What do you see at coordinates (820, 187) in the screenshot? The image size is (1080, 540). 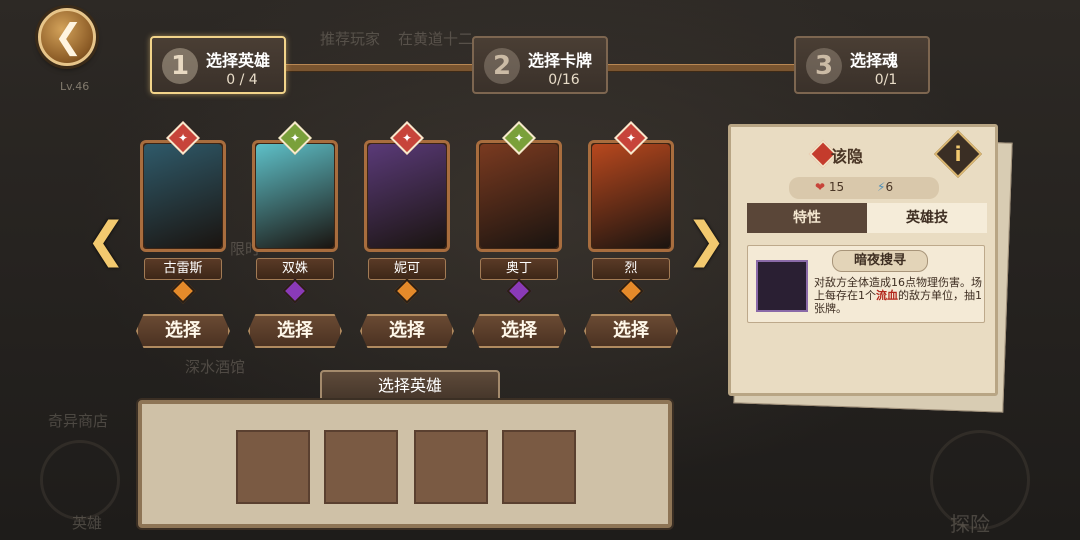 I see `heart-icon: ❤` at bounding box center [820, 187].